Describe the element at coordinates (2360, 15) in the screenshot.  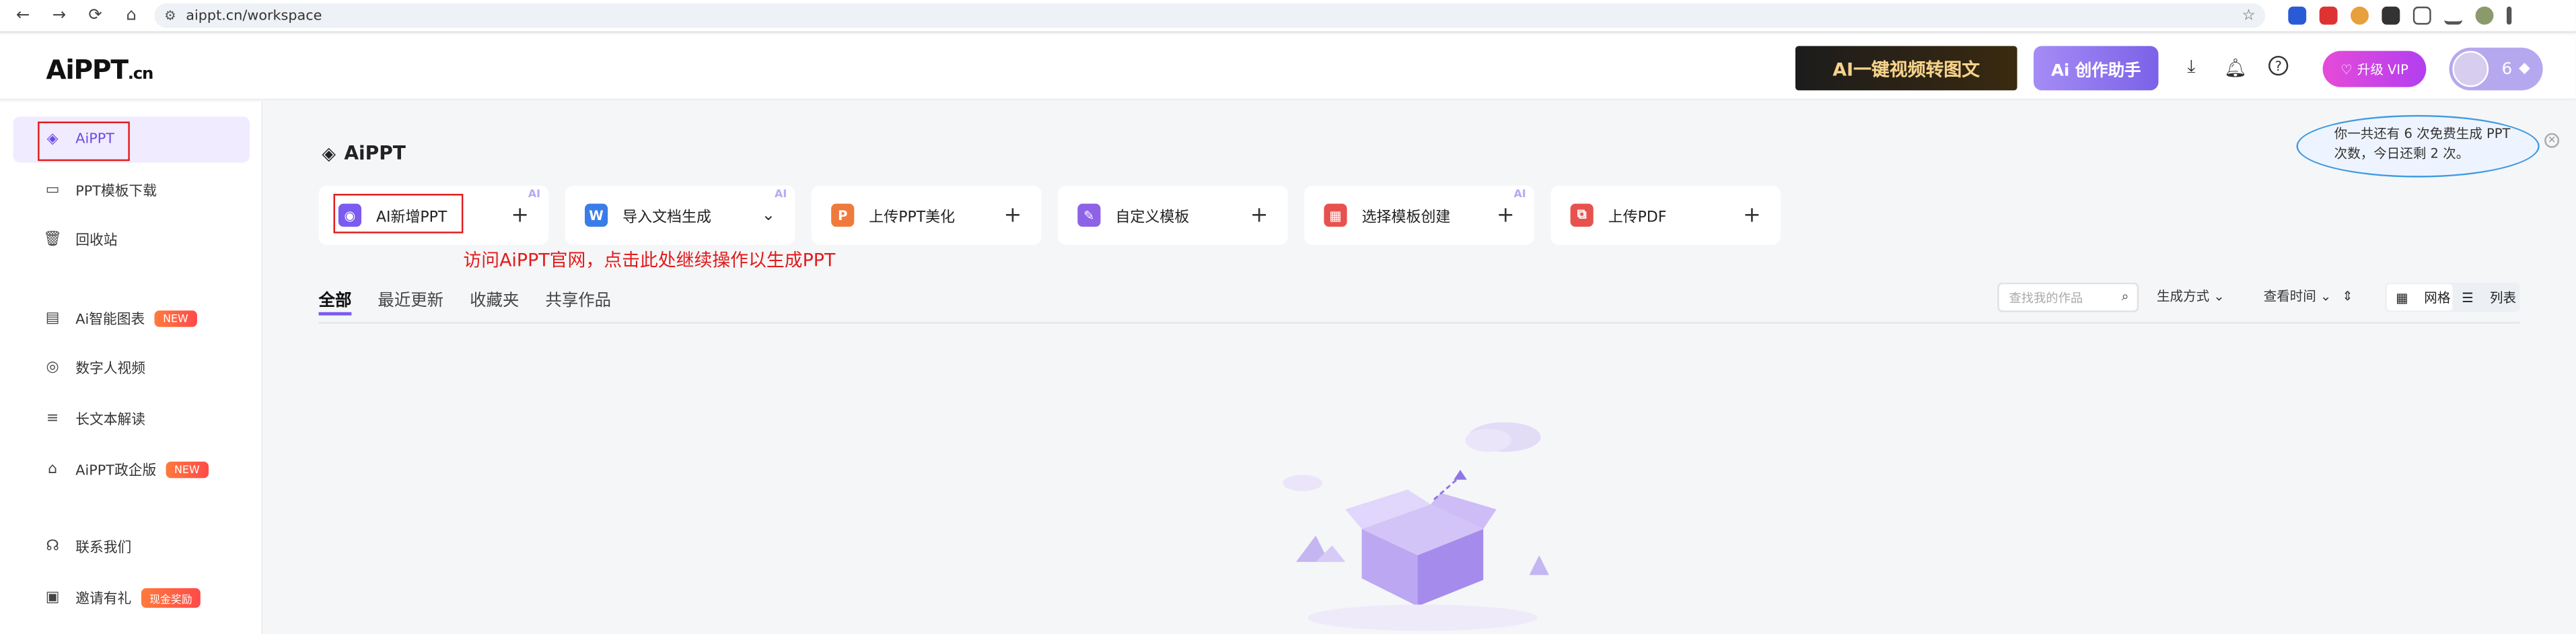
I see `extension-cookie-icon` at that location.